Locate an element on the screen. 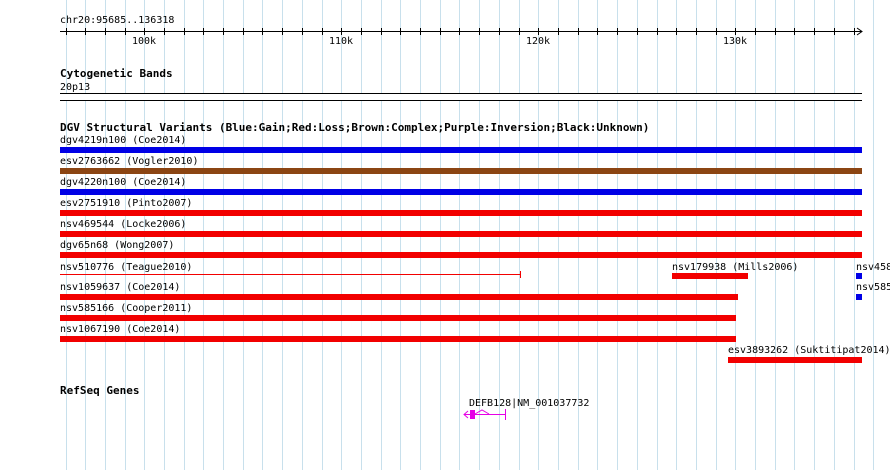  region-label: chr20:95685..136318 is located at coordinates (117, 20).